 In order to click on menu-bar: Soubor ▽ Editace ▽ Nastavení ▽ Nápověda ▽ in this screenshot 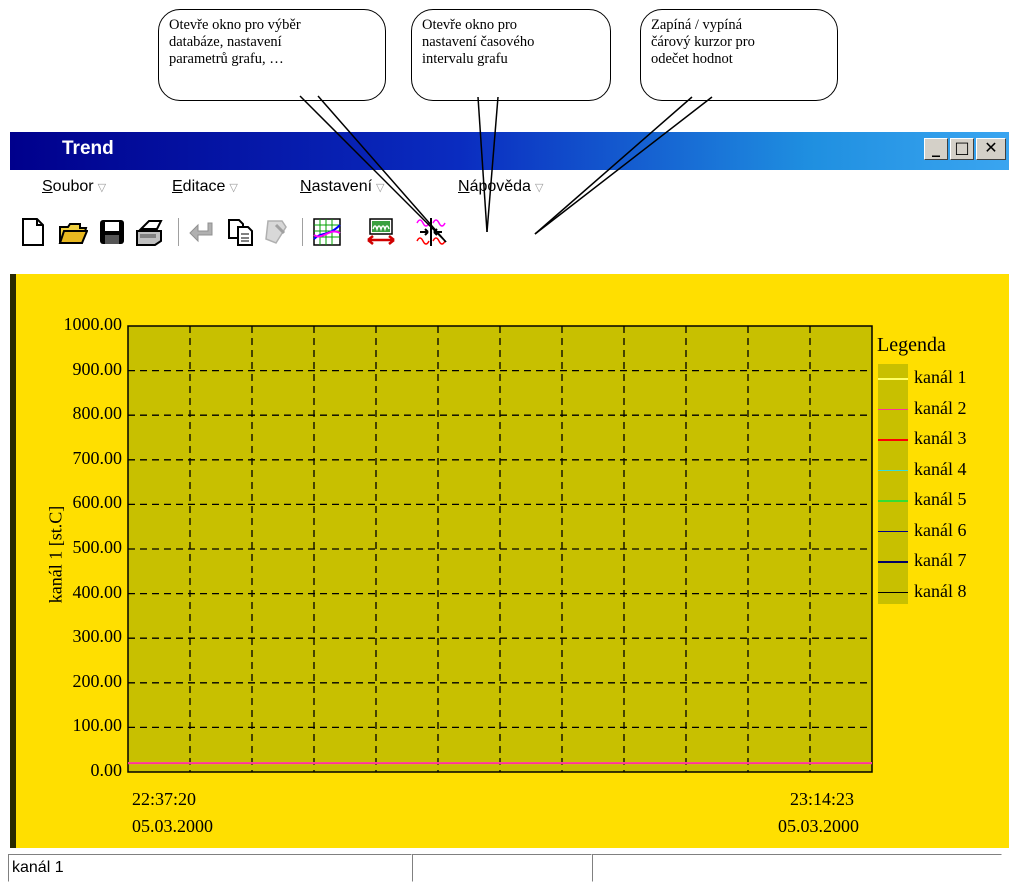, I will do `click(504, 186)`.